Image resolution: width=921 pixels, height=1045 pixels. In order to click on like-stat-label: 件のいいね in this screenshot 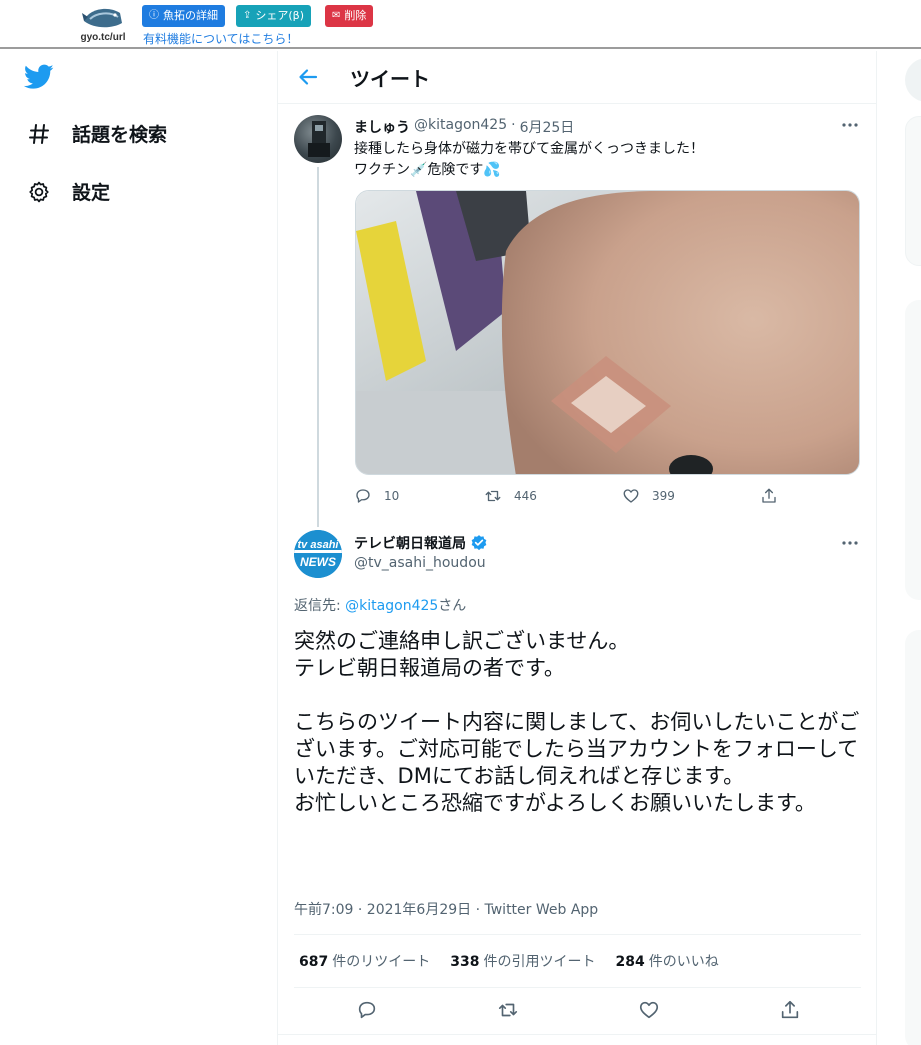, I will do `click(683, 962)`.